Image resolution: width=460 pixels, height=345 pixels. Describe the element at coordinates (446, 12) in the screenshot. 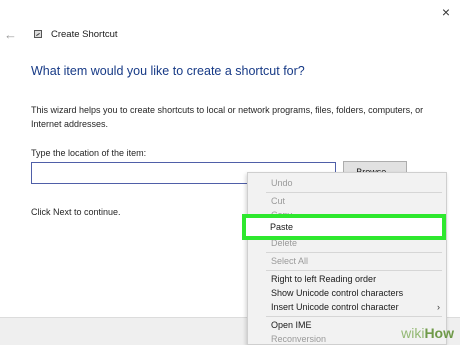

I see `close-button: ×` at that location.